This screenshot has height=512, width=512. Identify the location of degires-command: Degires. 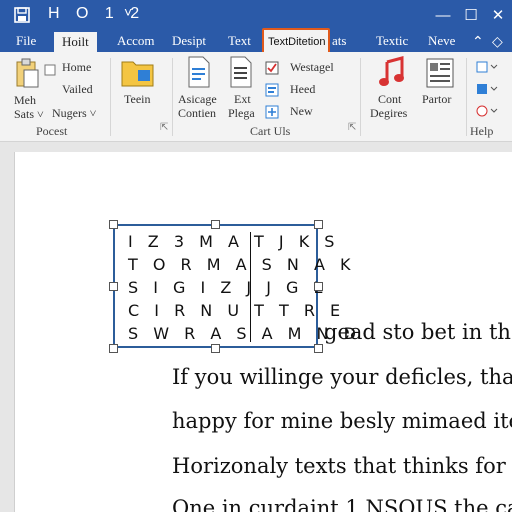
(388, 113).